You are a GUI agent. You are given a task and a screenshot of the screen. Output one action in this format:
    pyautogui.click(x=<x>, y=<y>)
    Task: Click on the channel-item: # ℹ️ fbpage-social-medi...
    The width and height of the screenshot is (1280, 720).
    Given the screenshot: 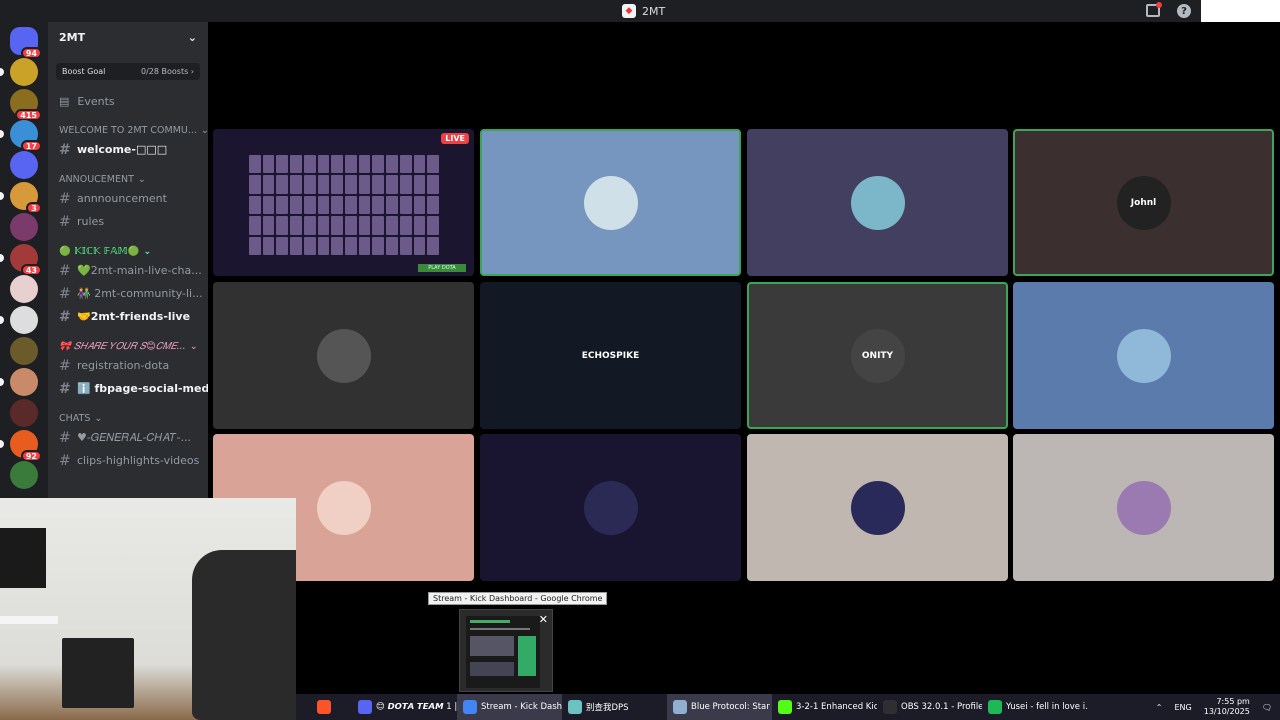 What is the action you would take?
    pyautogui.click(x=128, y=388)
    